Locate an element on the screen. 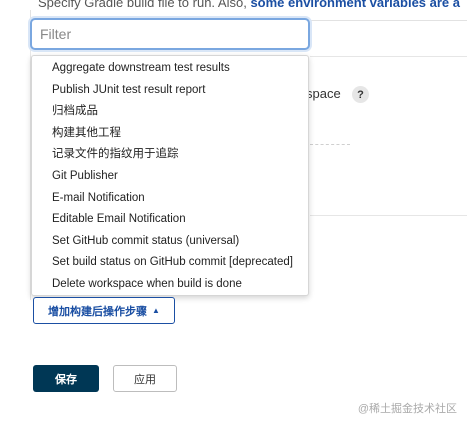 This screenshot has height=424, width=467. workspace-label-partial: space is located at coordinates (323, 93).